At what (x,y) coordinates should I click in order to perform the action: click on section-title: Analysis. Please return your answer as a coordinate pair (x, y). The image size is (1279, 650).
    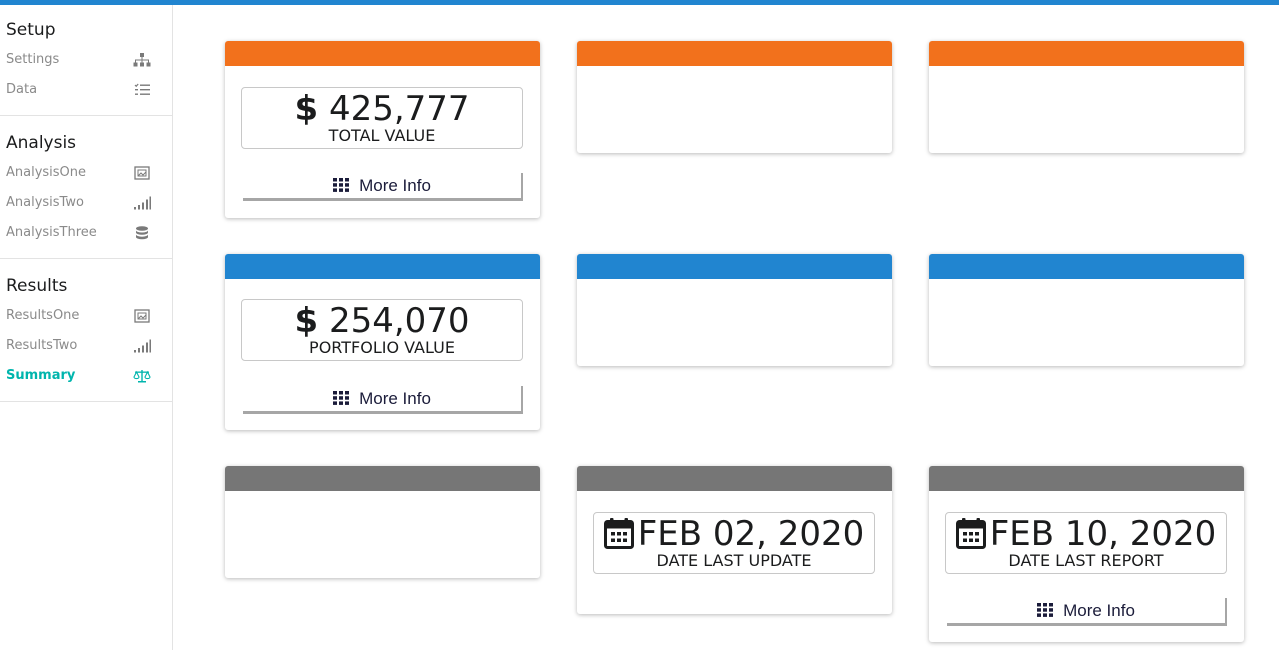
    Looking at the image, I should click on (41, 143).